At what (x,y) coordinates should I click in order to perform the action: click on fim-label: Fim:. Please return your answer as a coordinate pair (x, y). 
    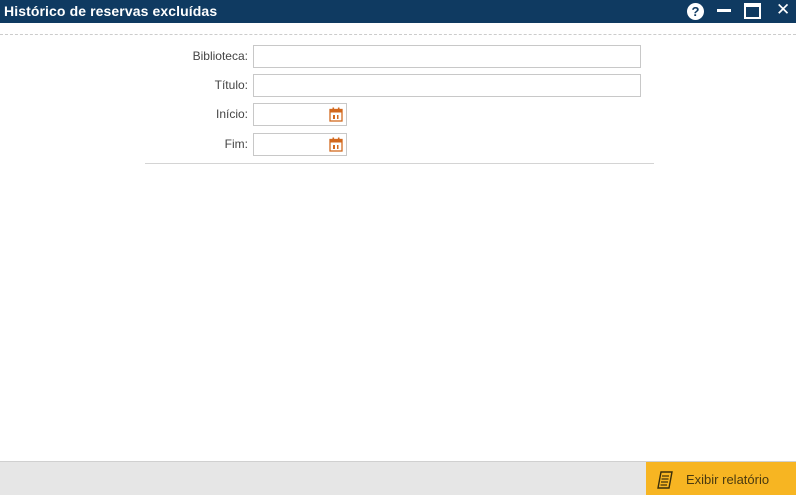
    Looking at the image, I should click on (236, 144).